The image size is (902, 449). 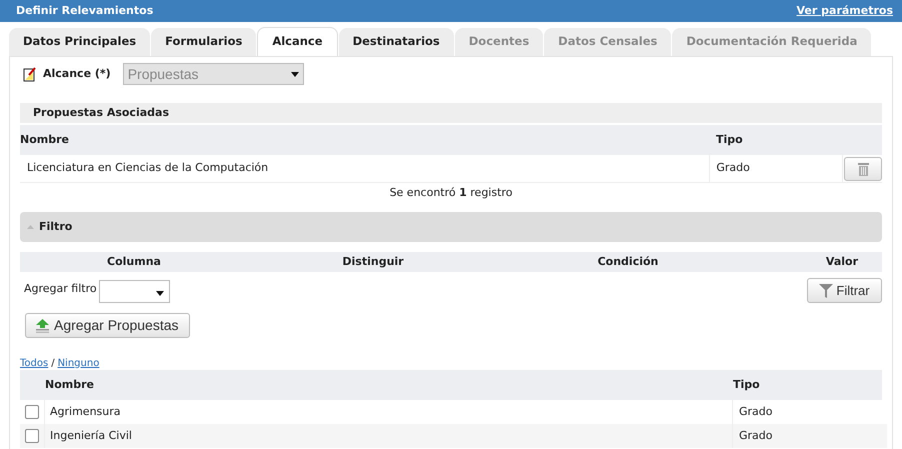 I want to click on filter-section-header: Filtro, so click(x=451, y=227).